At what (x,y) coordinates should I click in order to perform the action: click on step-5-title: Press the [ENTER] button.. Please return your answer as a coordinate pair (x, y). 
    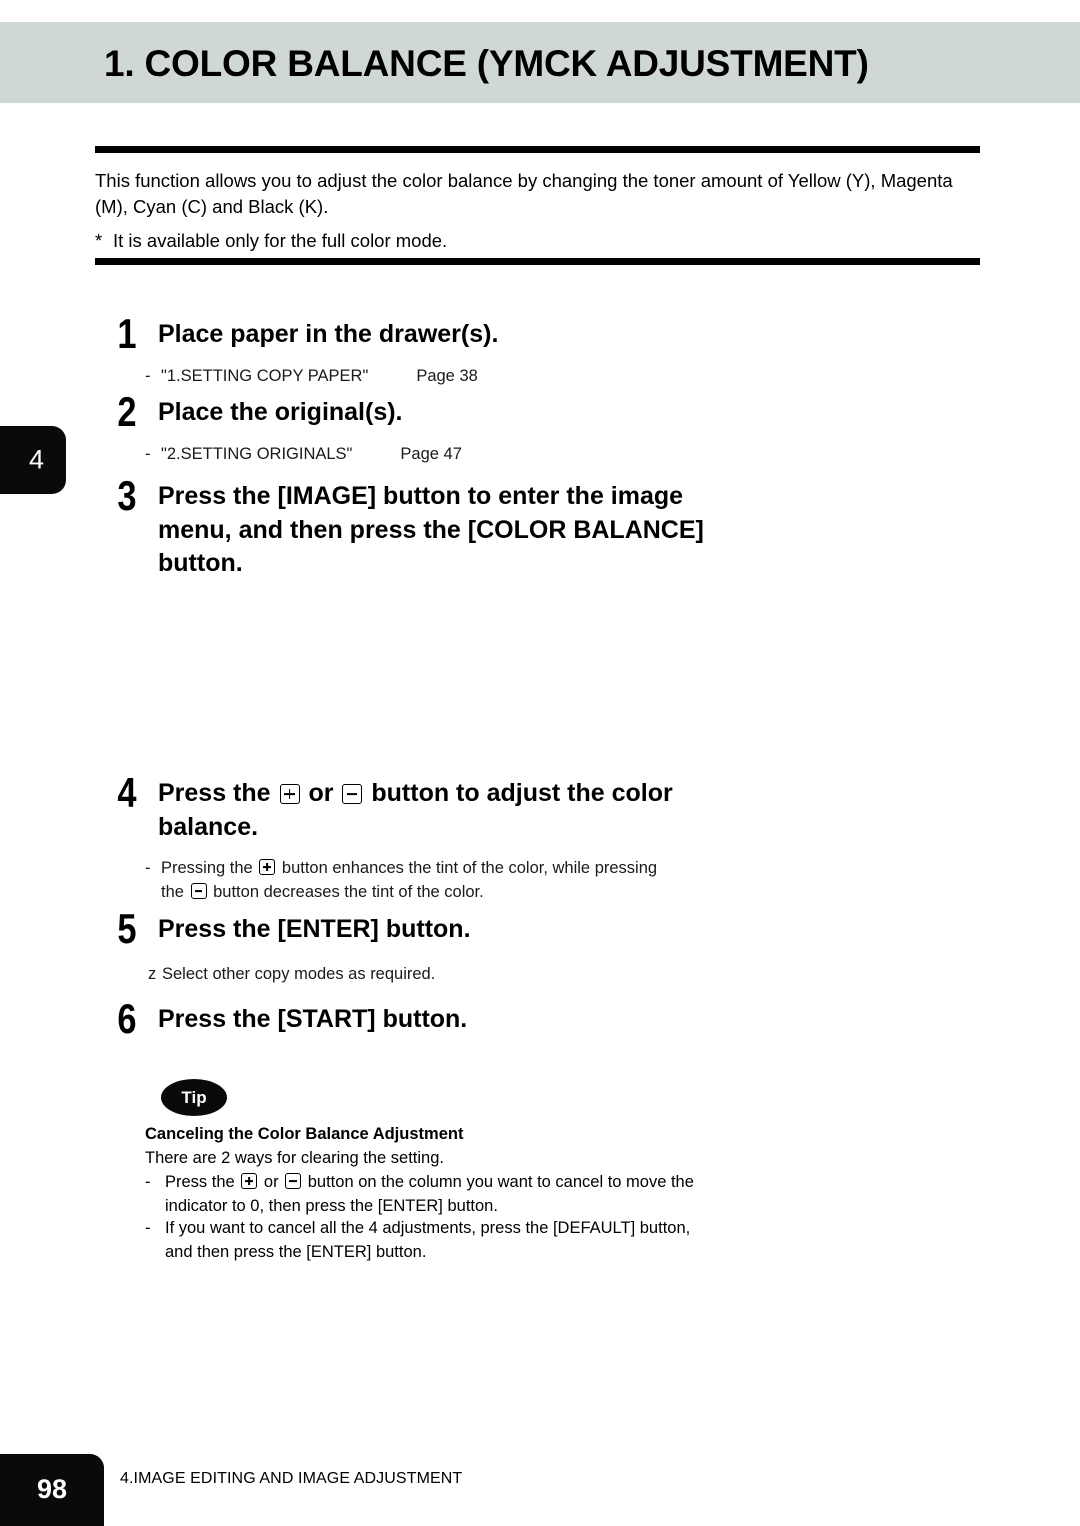
    Looking at the image, I should click on (314, 929).